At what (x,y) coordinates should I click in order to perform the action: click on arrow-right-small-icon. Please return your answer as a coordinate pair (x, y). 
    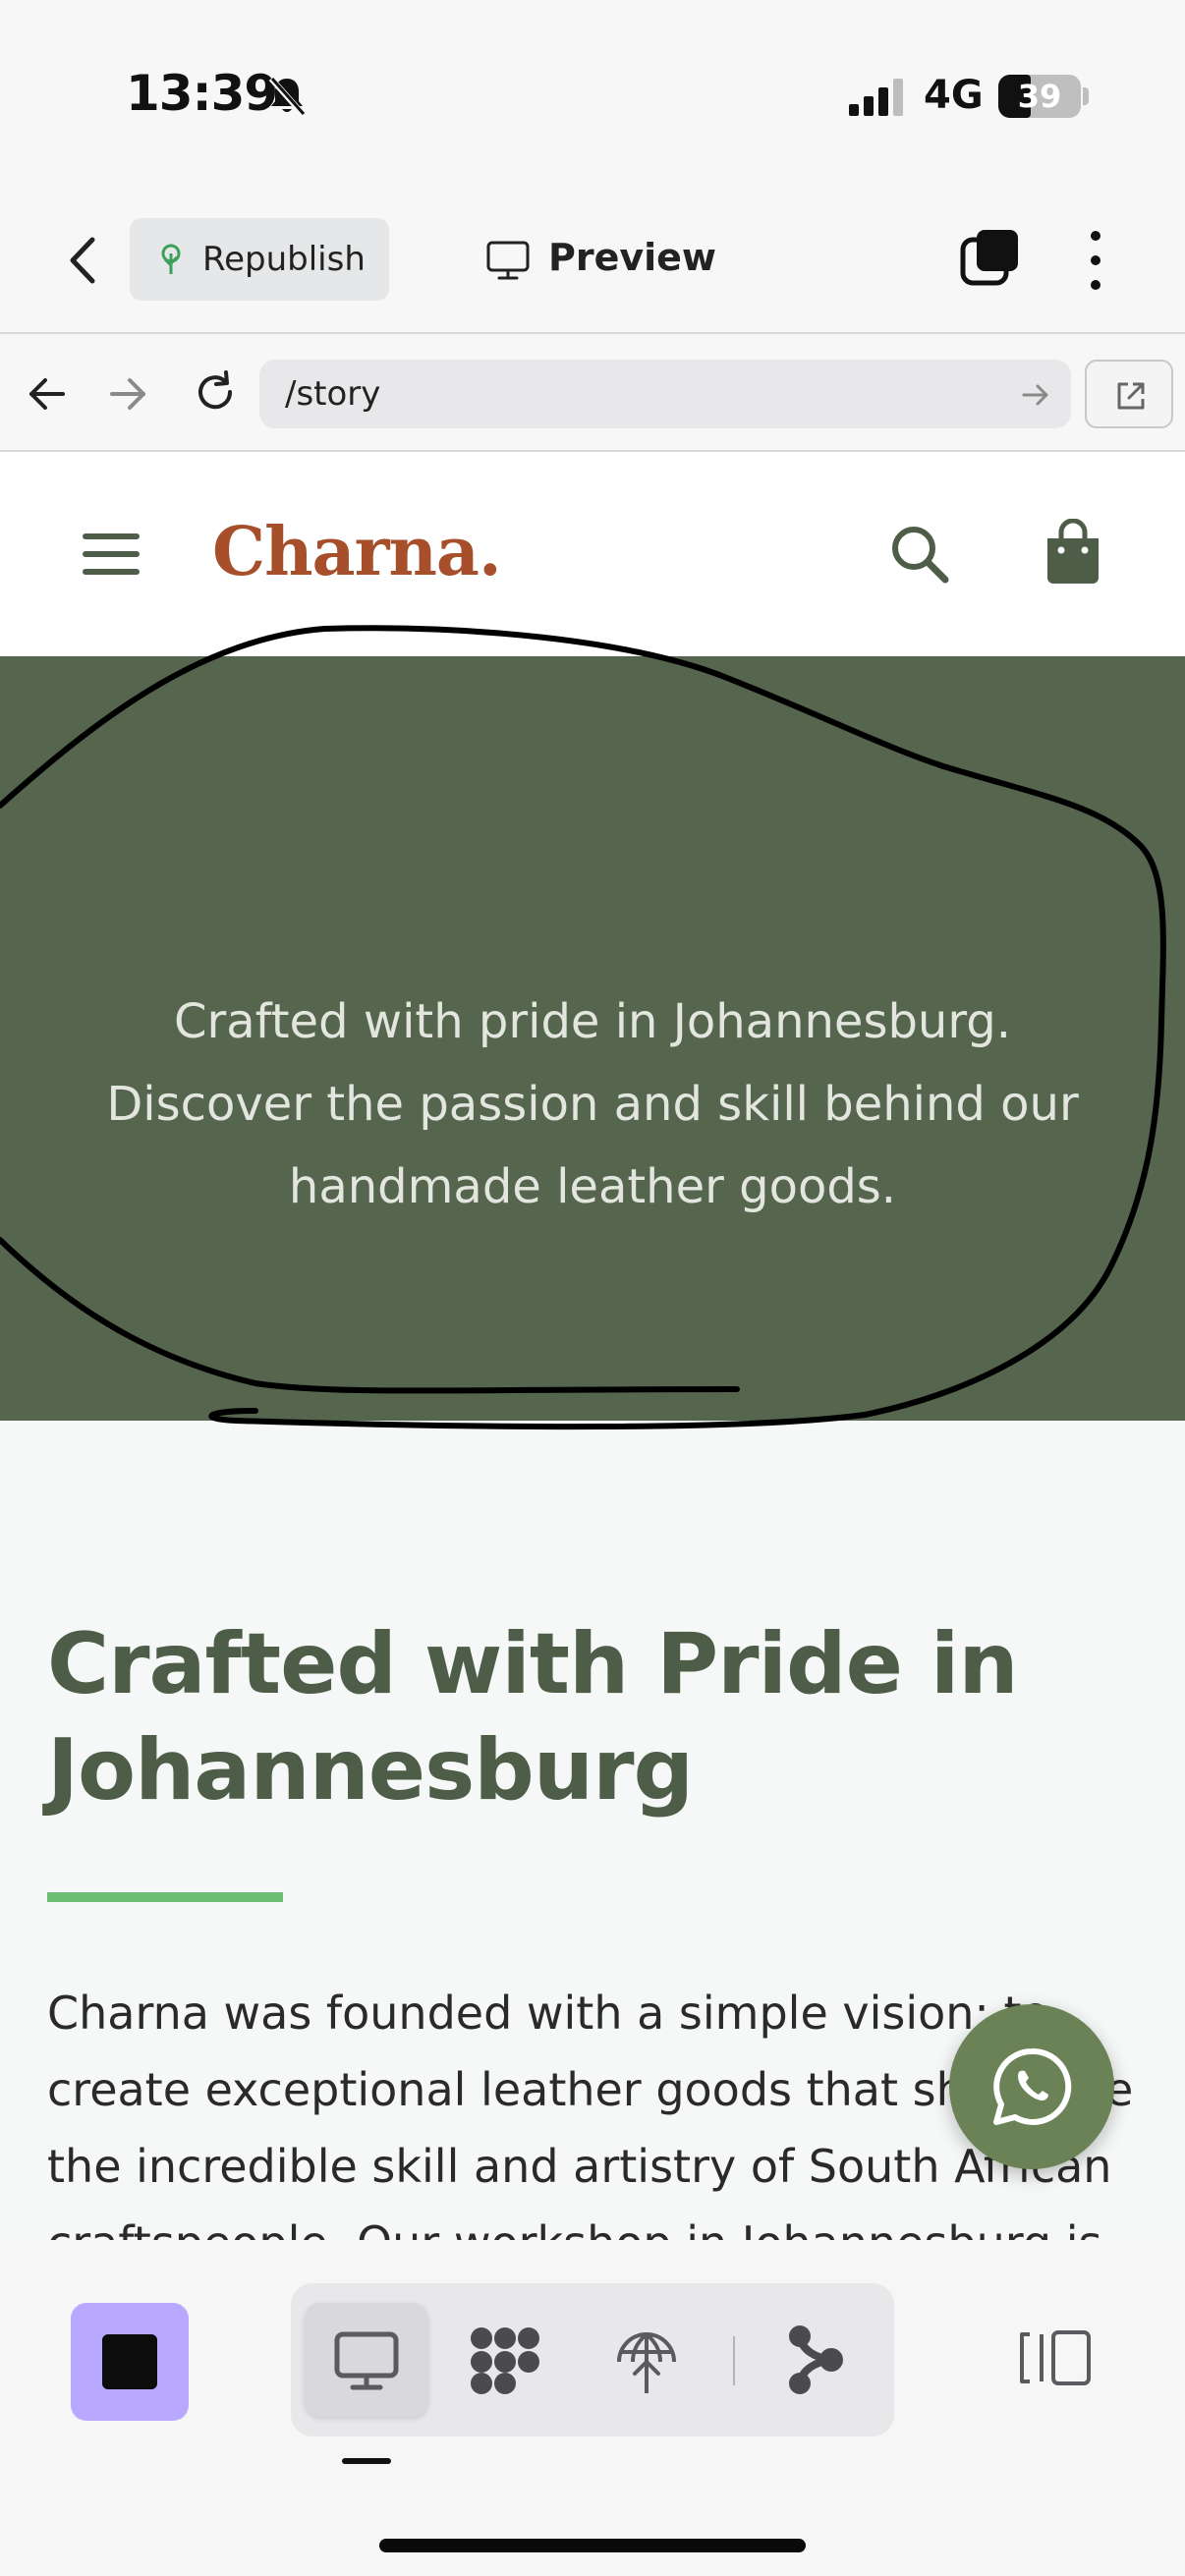
    Looking at the image, I should click on (1035, 395).